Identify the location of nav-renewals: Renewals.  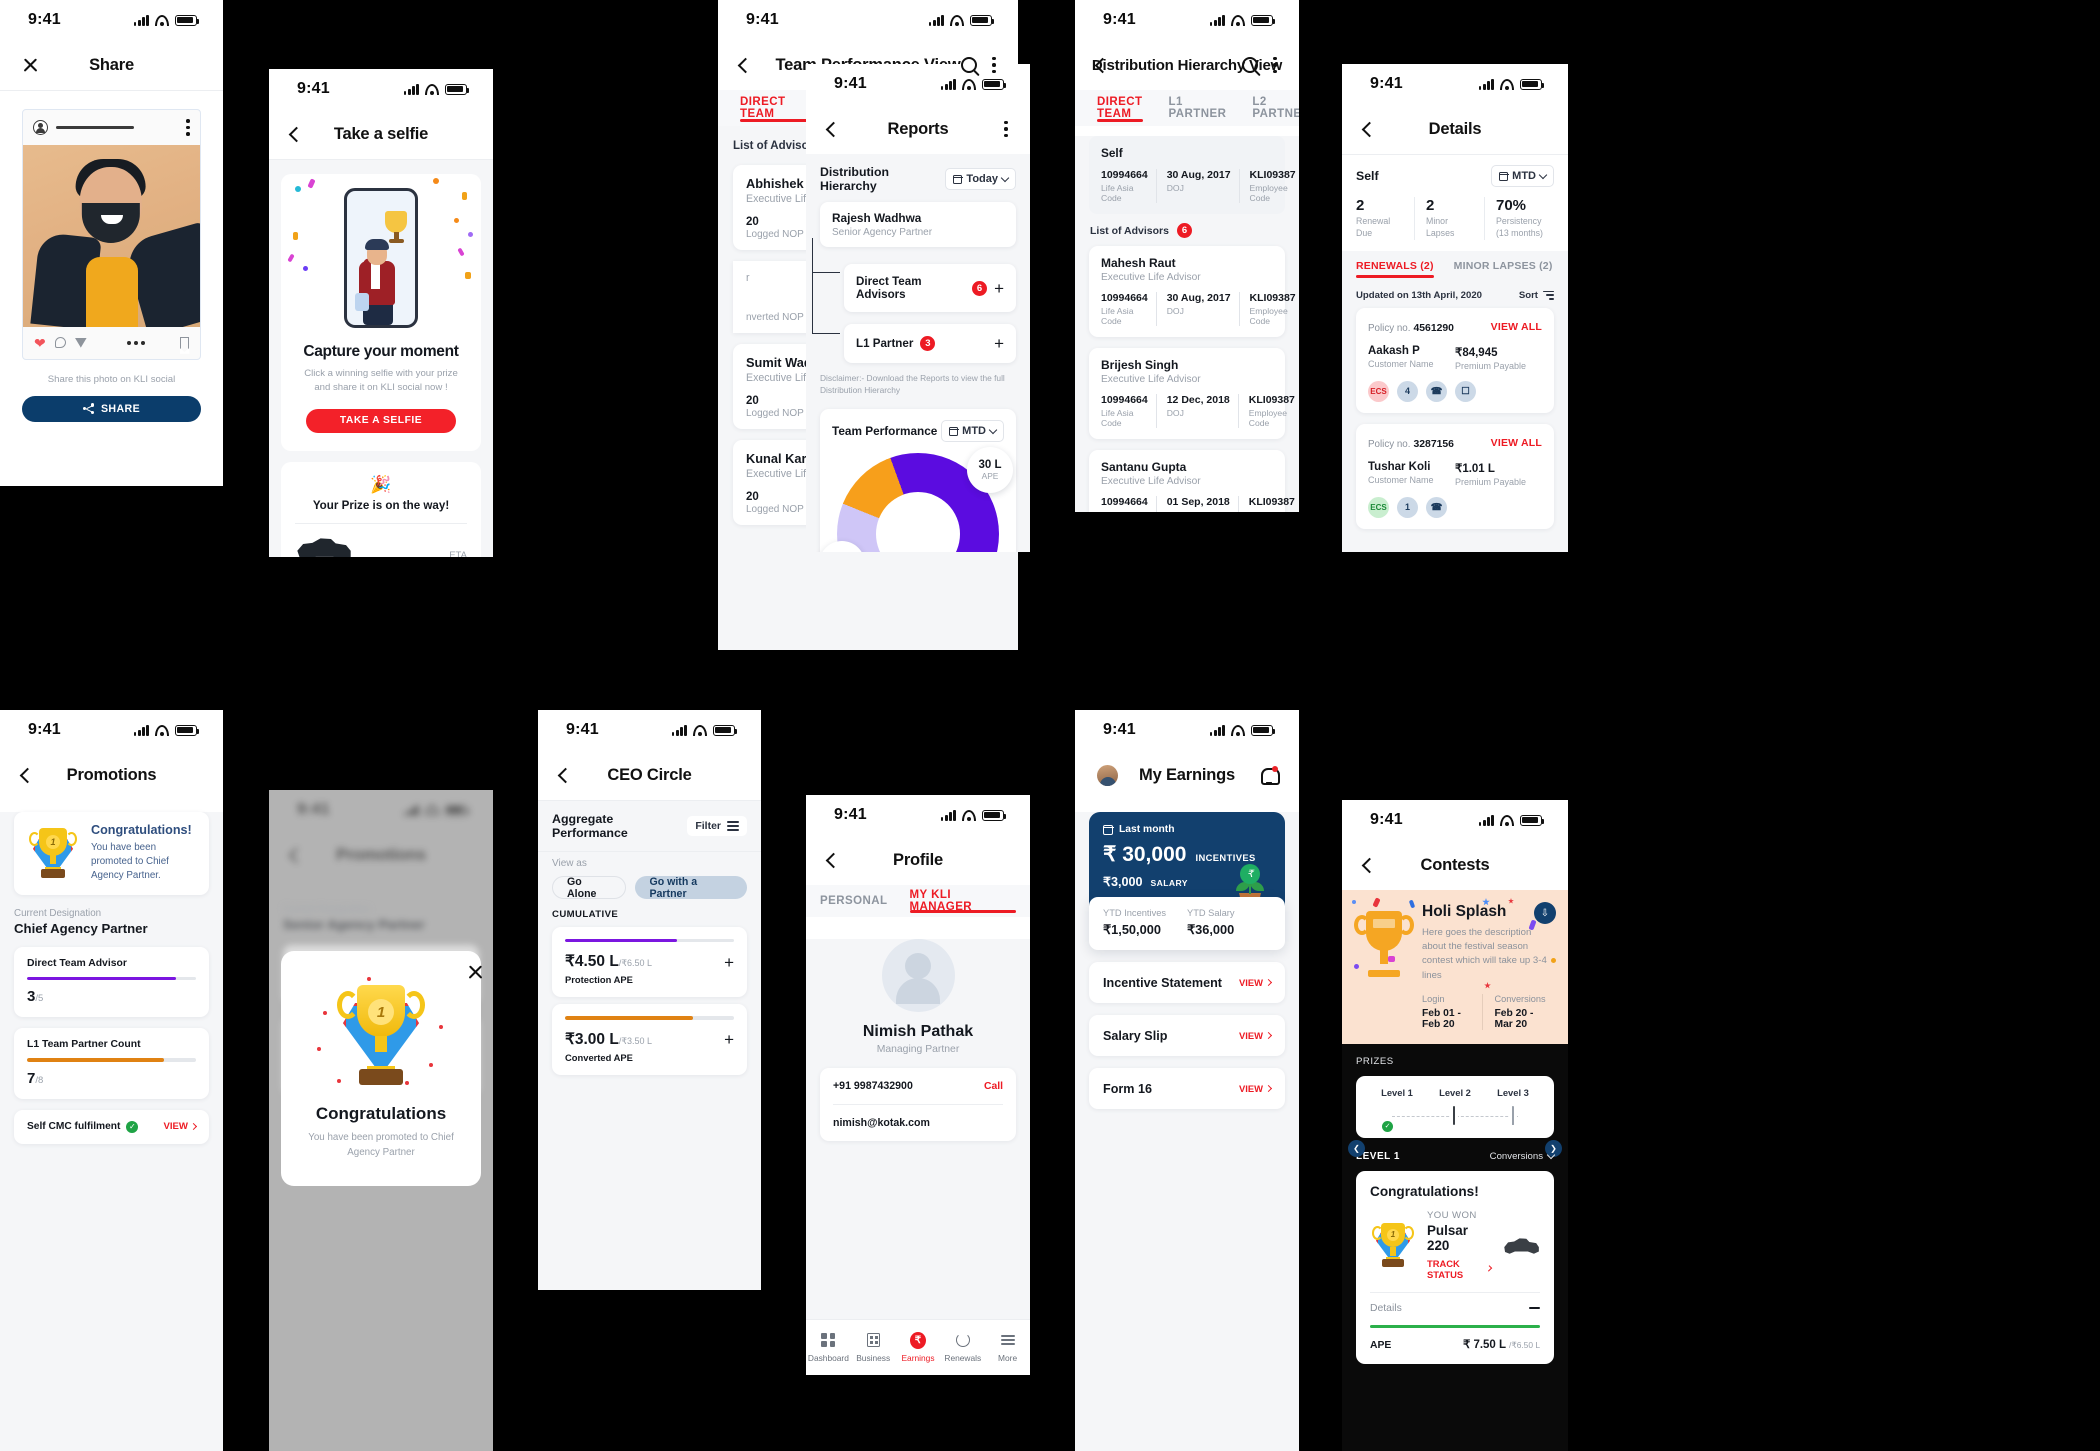
(962, 1347).